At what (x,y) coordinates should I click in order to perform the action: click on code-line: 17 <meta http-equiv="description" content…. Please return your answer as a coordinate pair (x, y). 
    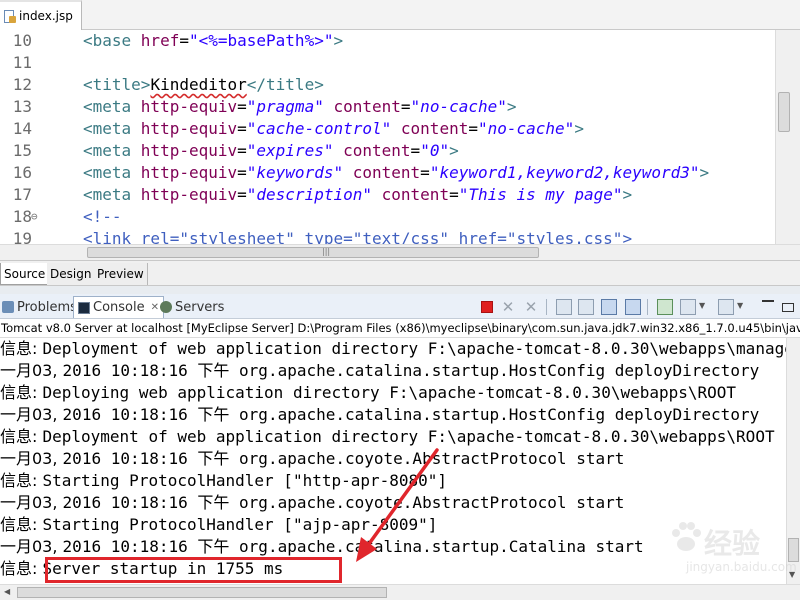
    Looking at the image, I should click on (387, 195).